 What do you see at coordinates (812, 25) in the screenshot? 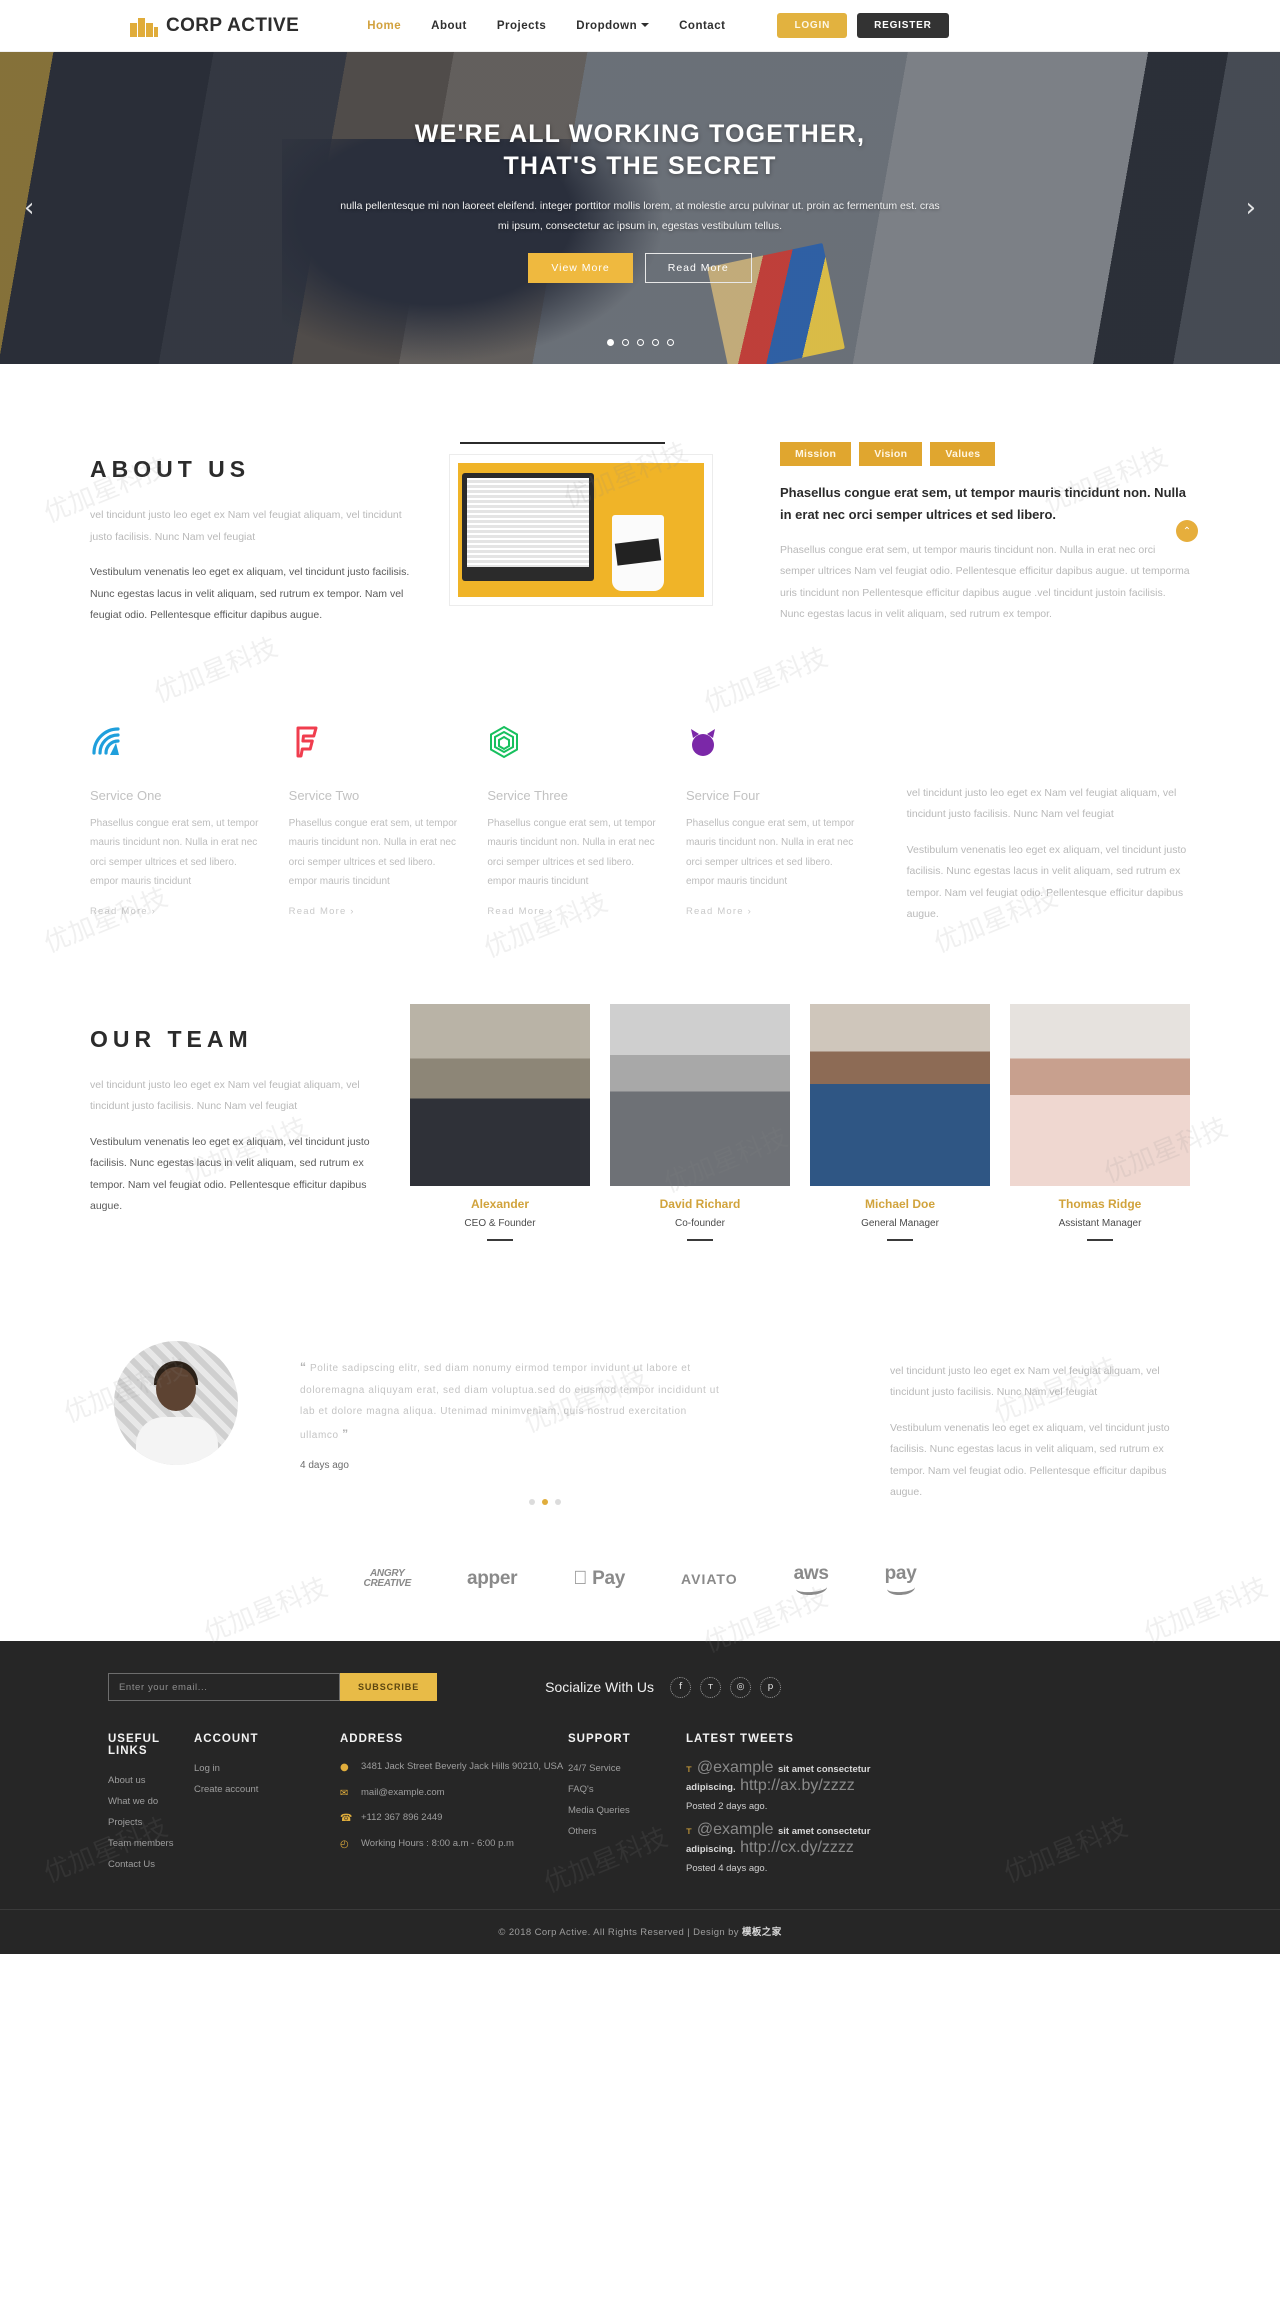
I see `login-button: LOGIN` at bounding box center [812, 25].